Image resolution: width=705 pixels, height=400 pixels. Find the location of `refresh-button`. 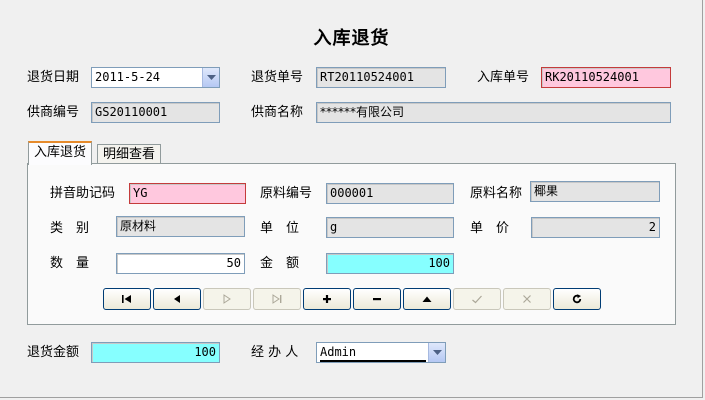

refresh-button is located at coordinates (577, 299).